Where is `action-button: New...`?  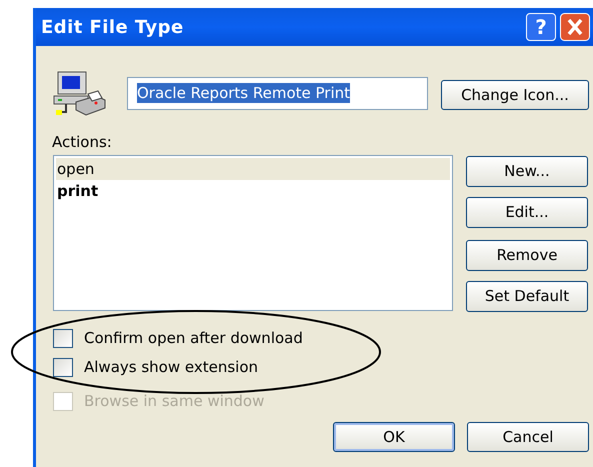
action-button: New... is located at coordinates (527, 171).